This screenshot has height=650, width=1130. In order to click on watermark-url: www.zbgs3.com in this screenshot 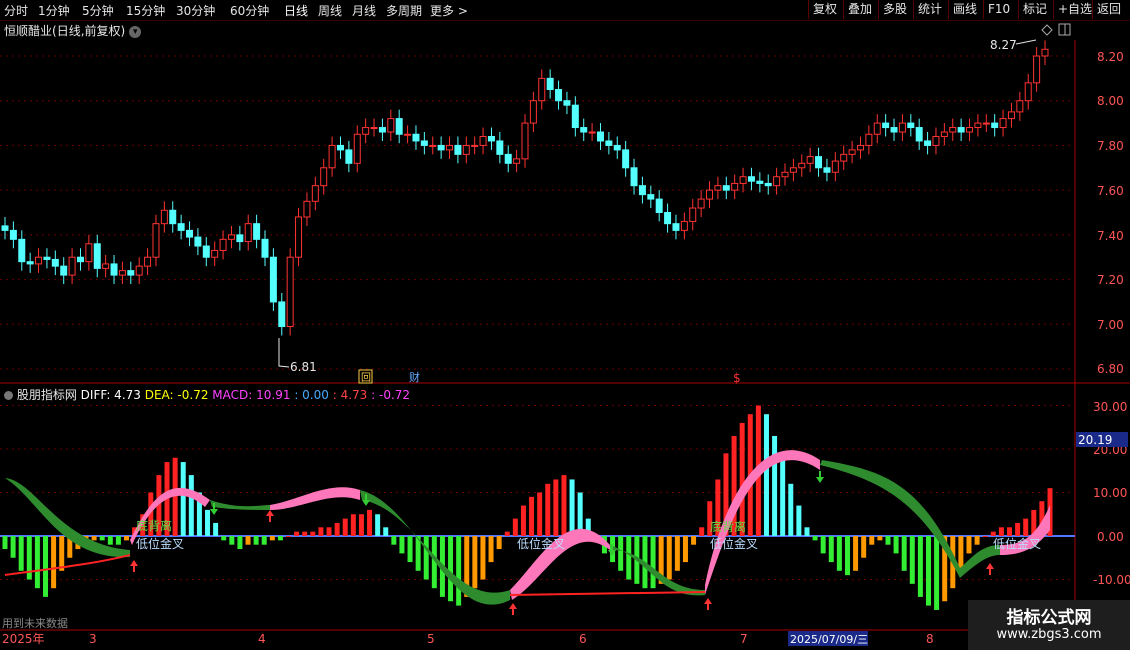, I will do `click(1049, 634)`.